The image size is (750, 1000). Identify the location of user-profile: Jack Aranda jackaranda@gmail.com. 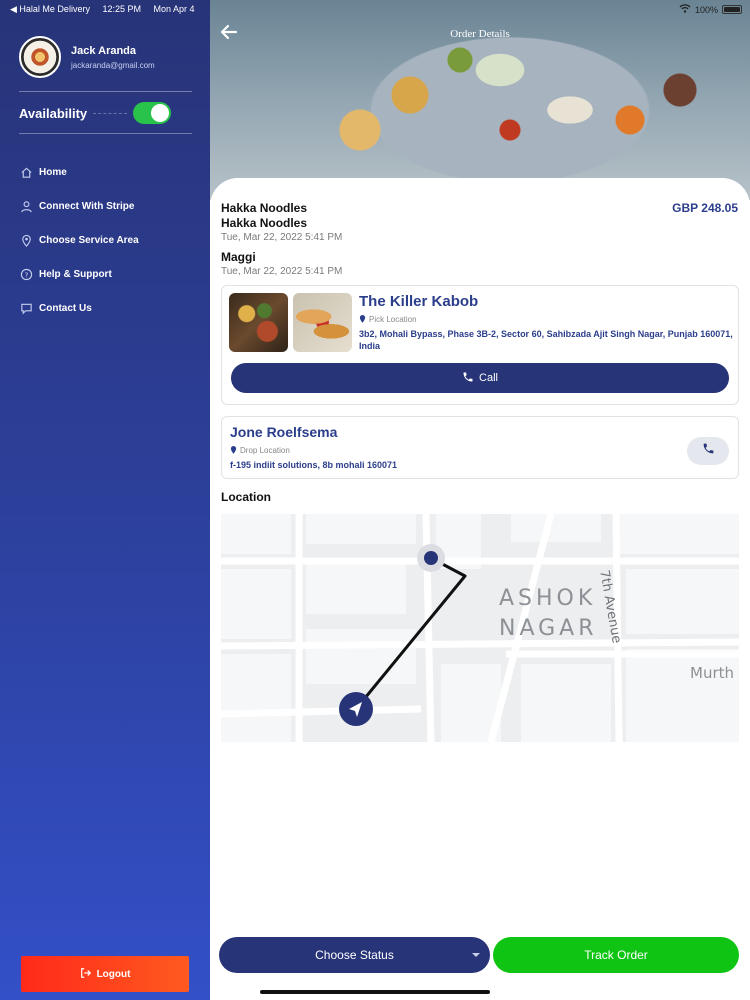
(87, 57).